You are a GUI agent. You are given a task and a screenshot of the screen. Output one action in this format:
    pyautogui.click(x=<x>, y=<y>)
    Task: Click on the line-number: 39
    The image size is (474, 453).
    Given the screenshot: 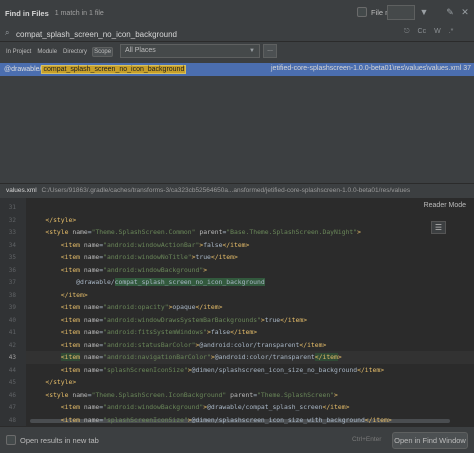 What is the action you would take?
    pyautogui.click(x=12, y=307)
    